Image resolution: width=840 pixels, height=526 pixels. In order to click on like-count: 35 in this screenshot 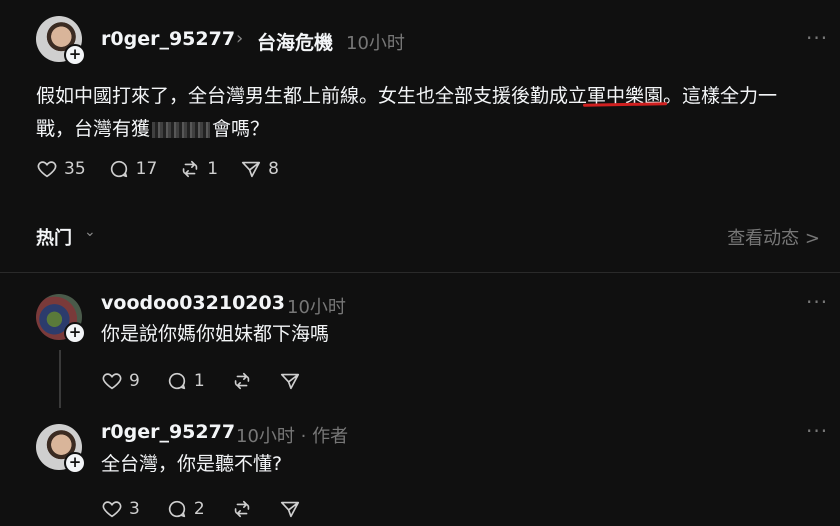, I will do `click(75, 169)`.